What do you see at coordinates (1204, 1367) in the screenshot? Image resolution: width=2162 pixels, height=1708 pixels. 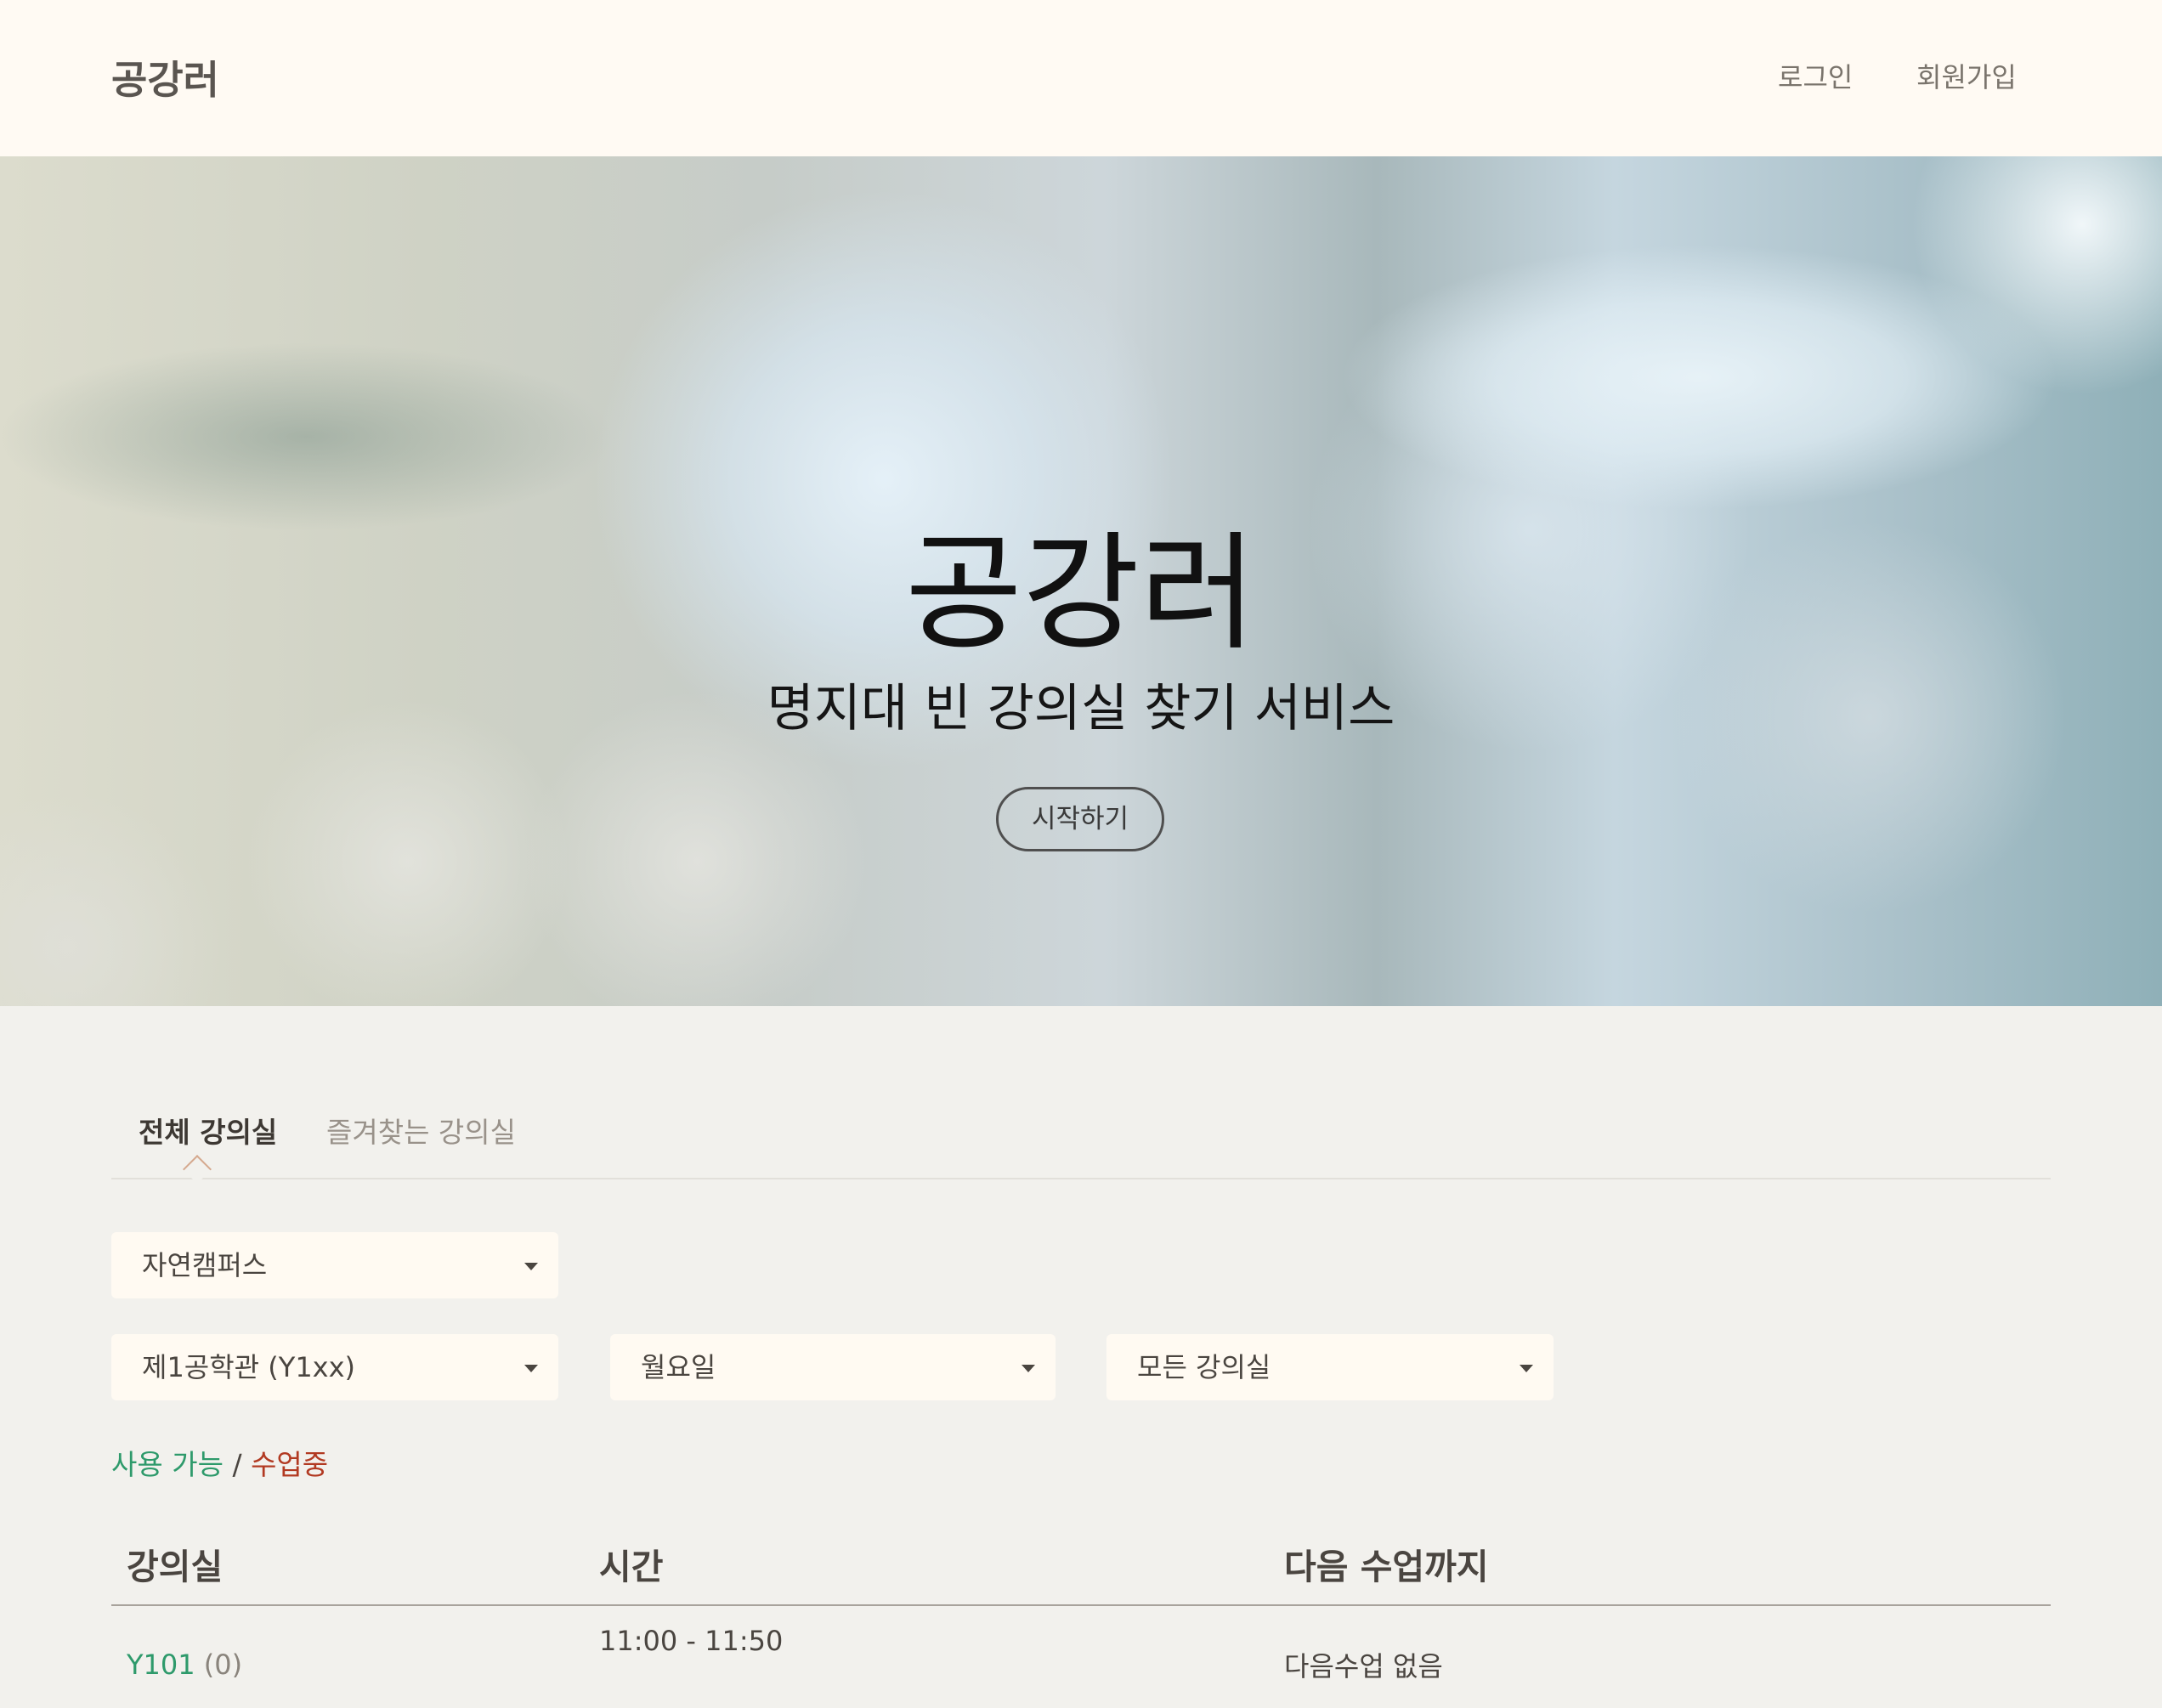 I see `room-select-value: 모든 강의실` at bounding box center [1204, 1367].